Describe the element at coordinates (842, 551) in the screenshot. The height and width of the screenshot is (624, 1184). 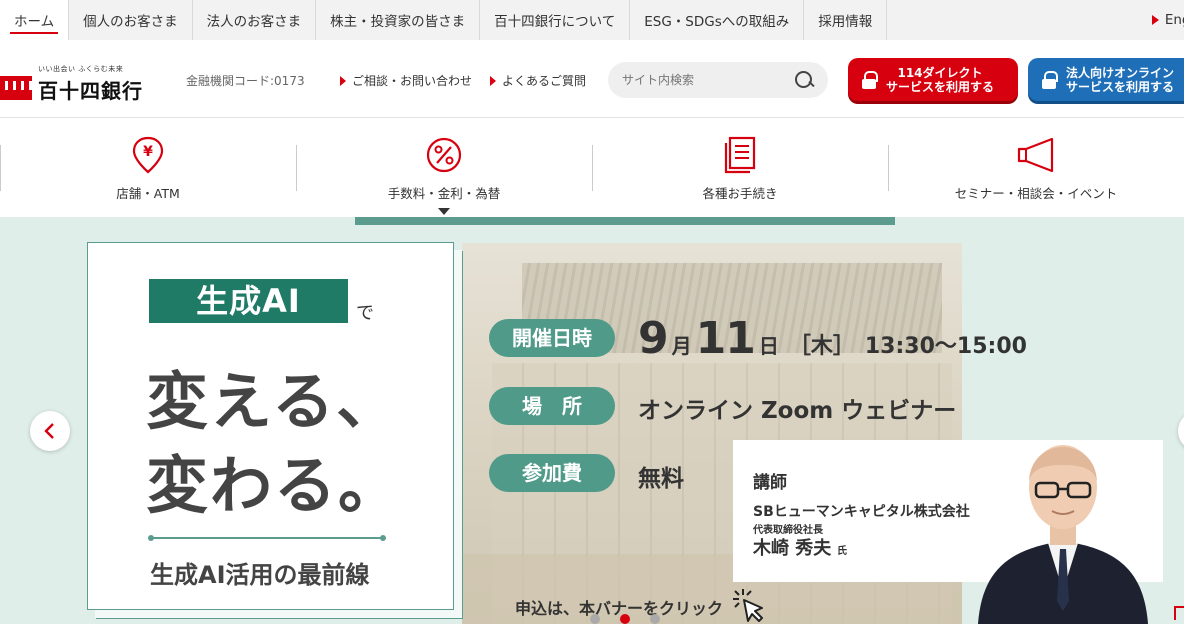
I see `speaker-honorific: 氏` at that location.